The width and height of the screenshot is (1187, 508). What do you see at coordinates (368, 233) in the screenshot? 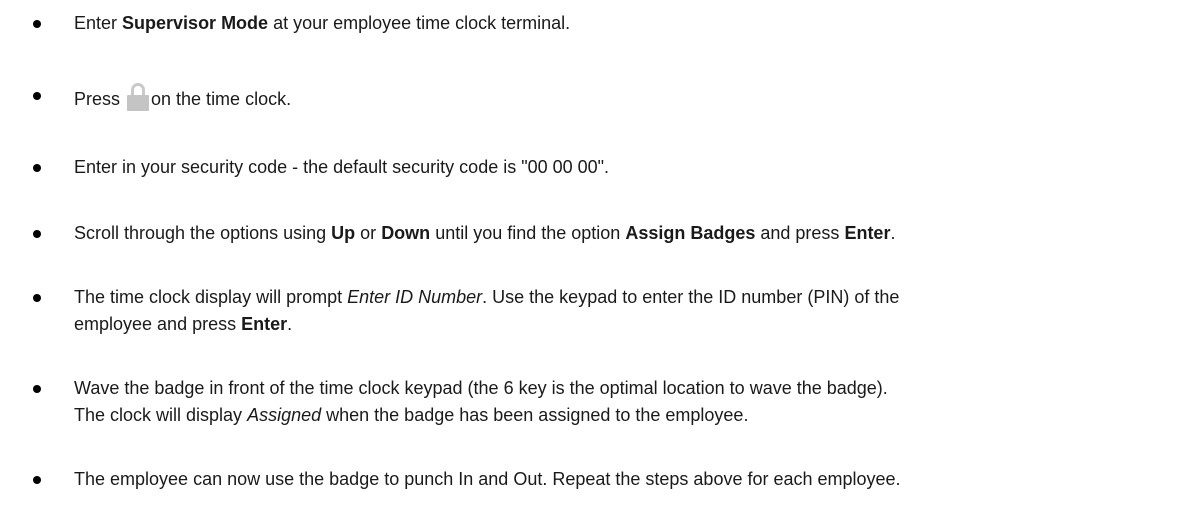
I see `text-run: or` at bounding box center [368, 233].